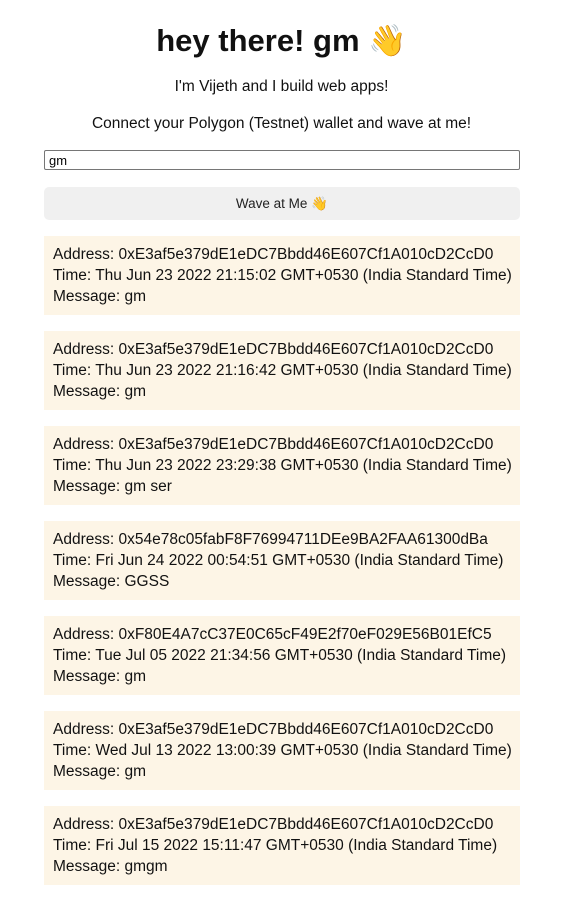  What do you see at coordinates (110, 866) in the screenshot?
I see `wave-message: Message: gmgm` at bounding box center [110, 866].